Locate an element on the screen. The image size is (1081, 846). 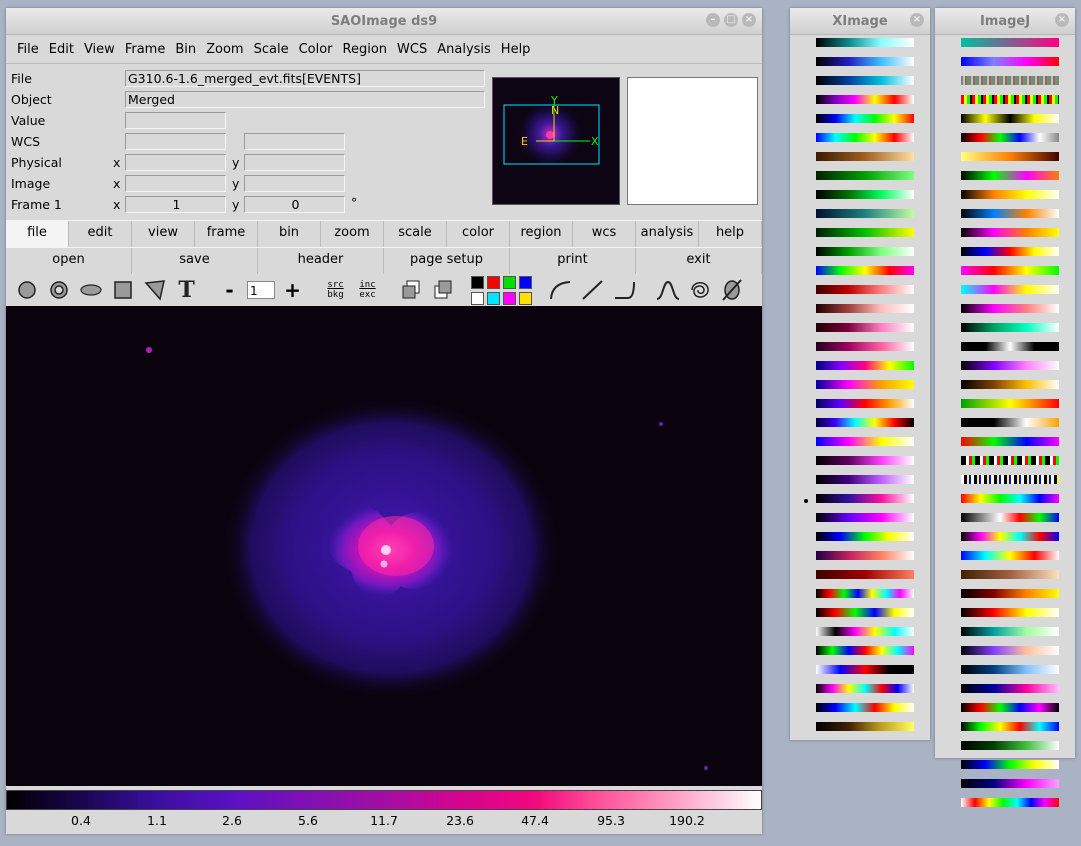
button-page-setup: page setup is located at coordinates (447, 261).